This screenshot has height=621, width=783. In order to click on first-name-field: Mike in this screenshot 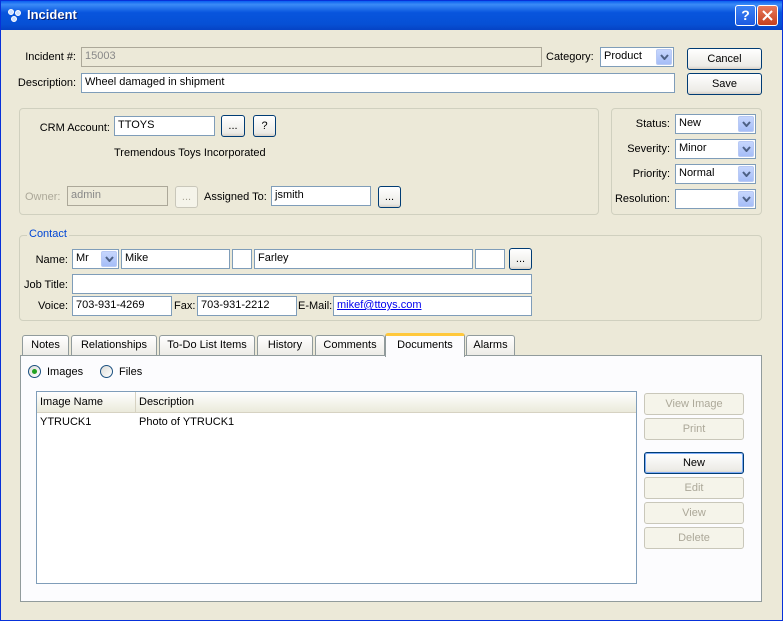, I will do `click(175, 259)`.